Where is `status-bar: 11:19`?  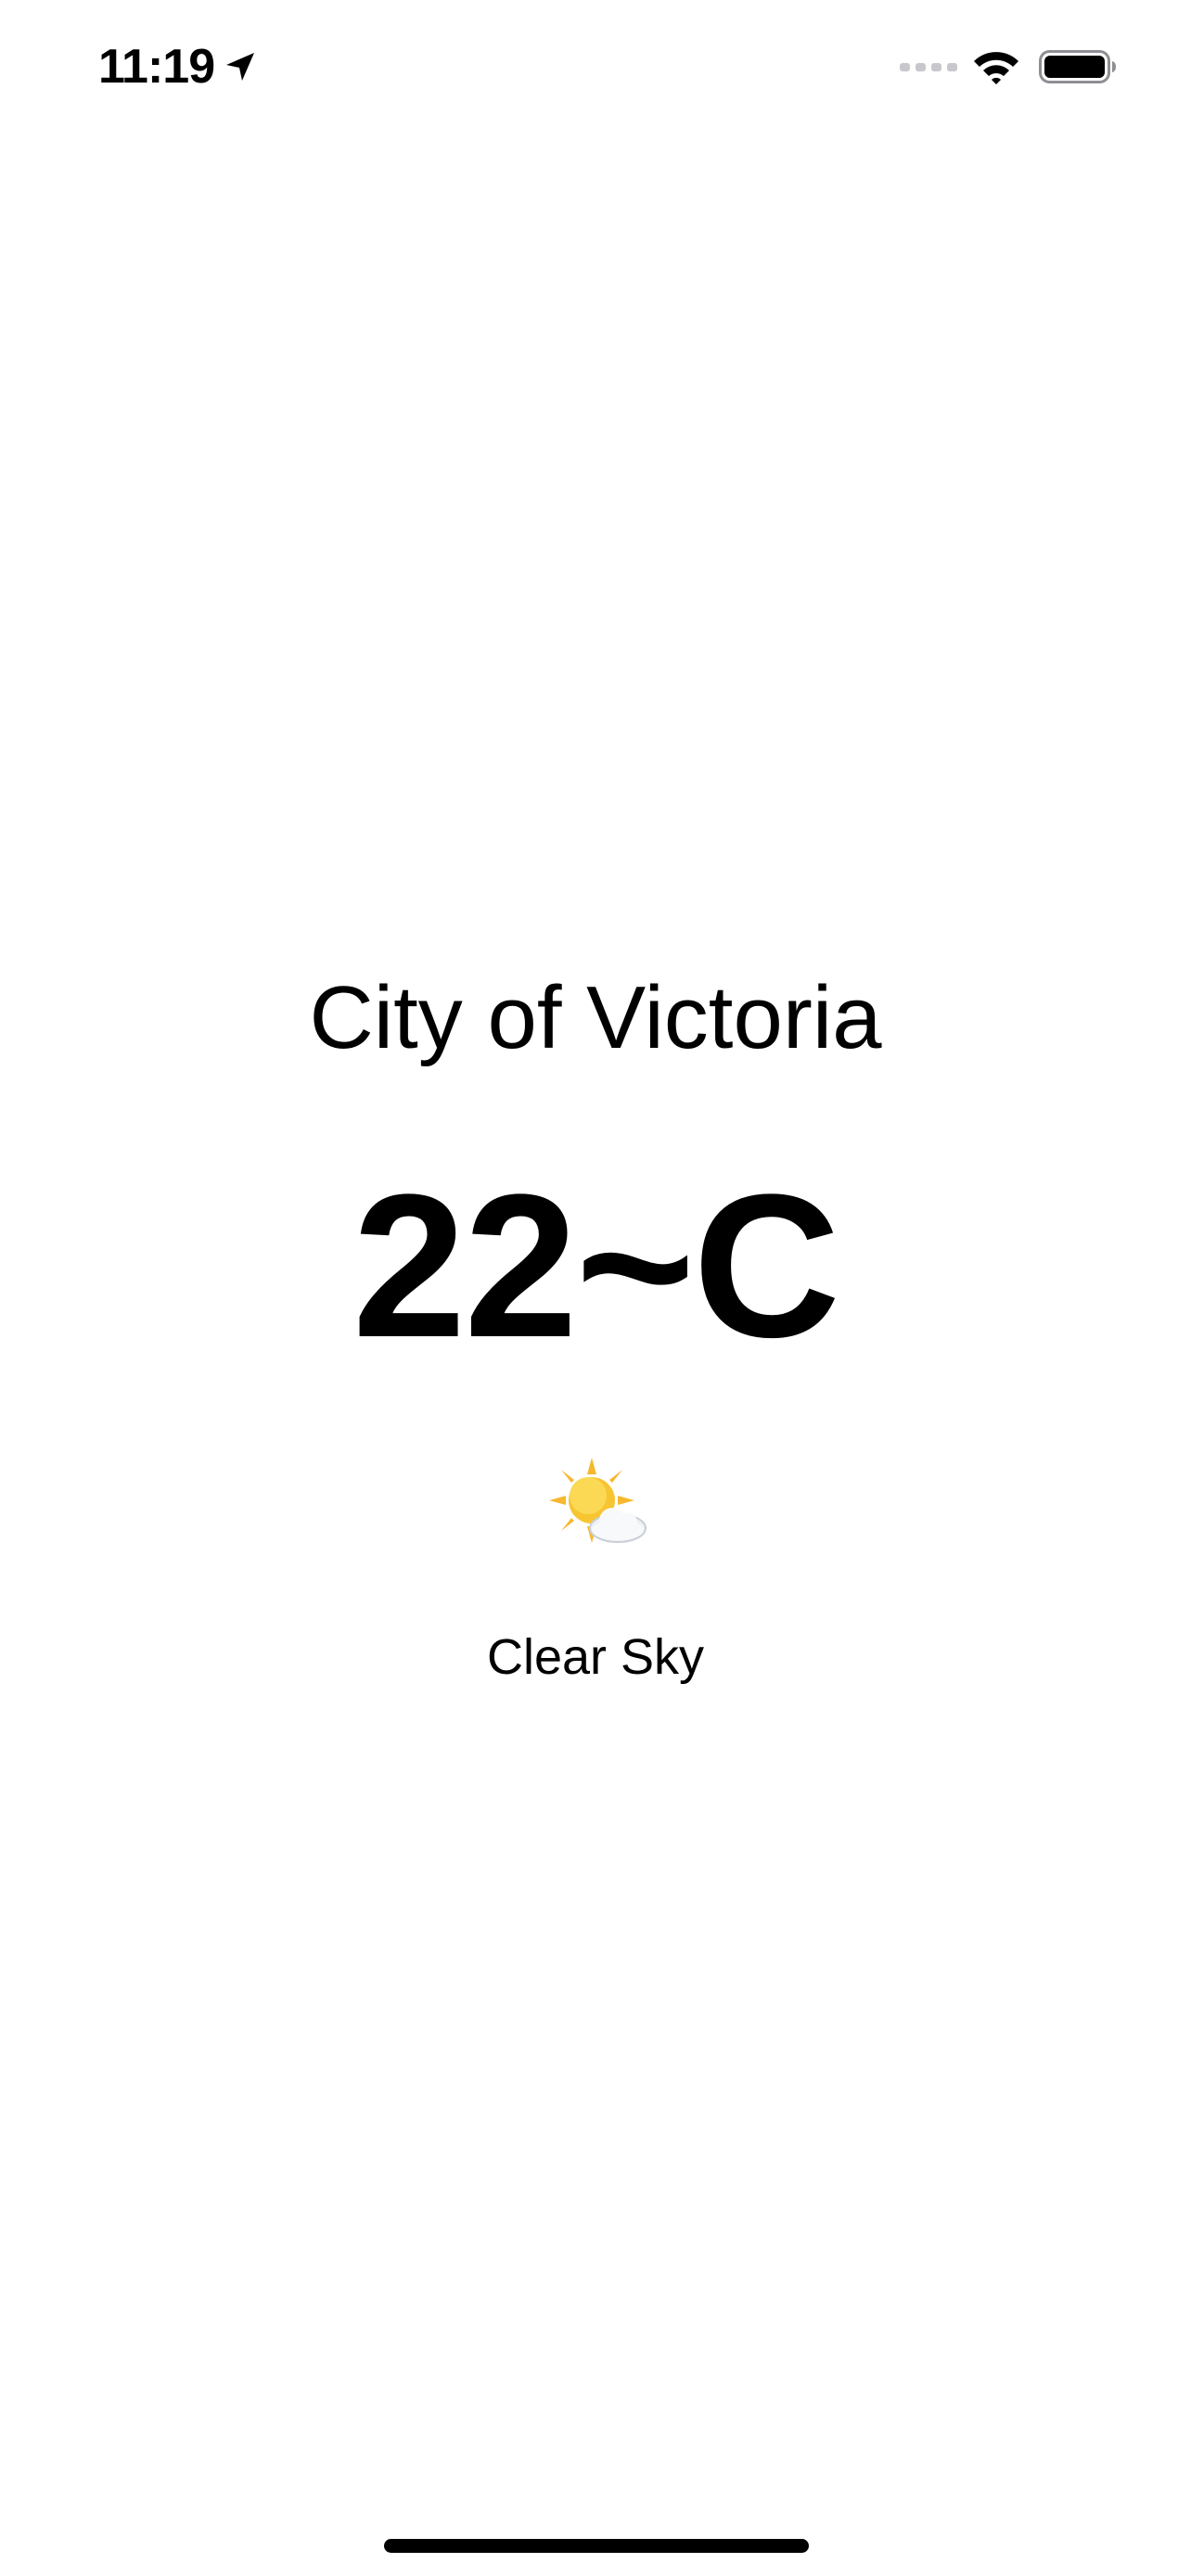
status-bar: 11:19 is located at coordinates (595, 65).